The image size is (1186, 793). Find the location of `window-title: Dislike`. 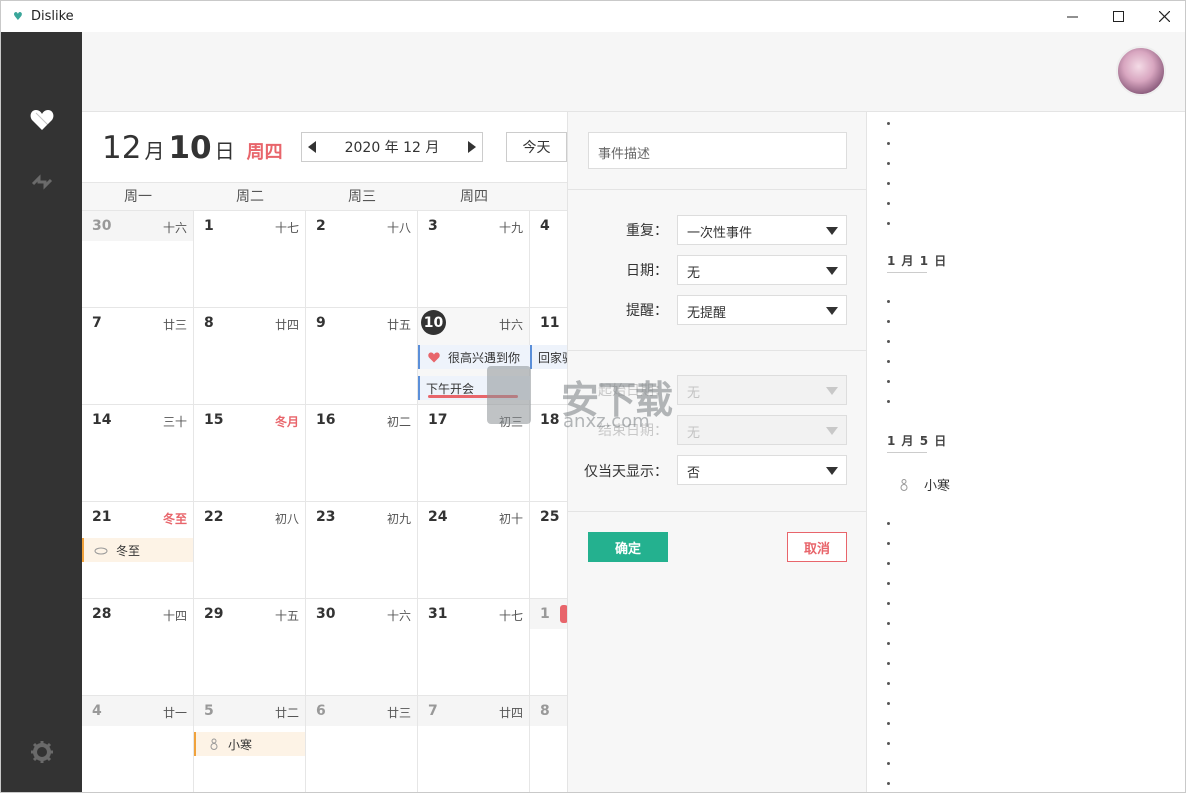

window-title: Dislike is located at coordinates (52, 16).